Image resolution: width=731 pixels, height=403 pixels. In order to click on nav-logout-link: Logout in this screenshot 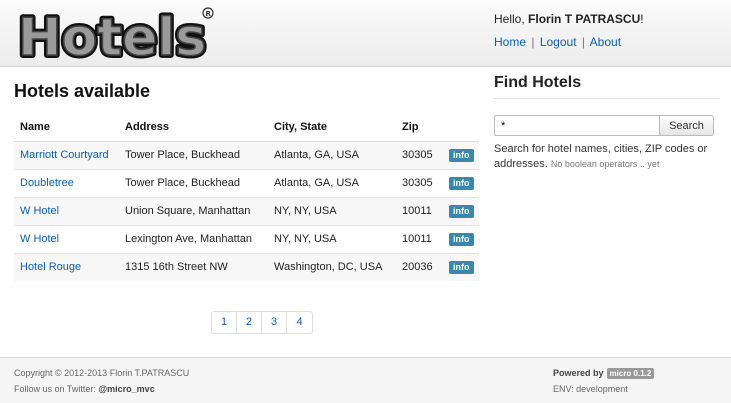, I will do `click(558, 42)`.